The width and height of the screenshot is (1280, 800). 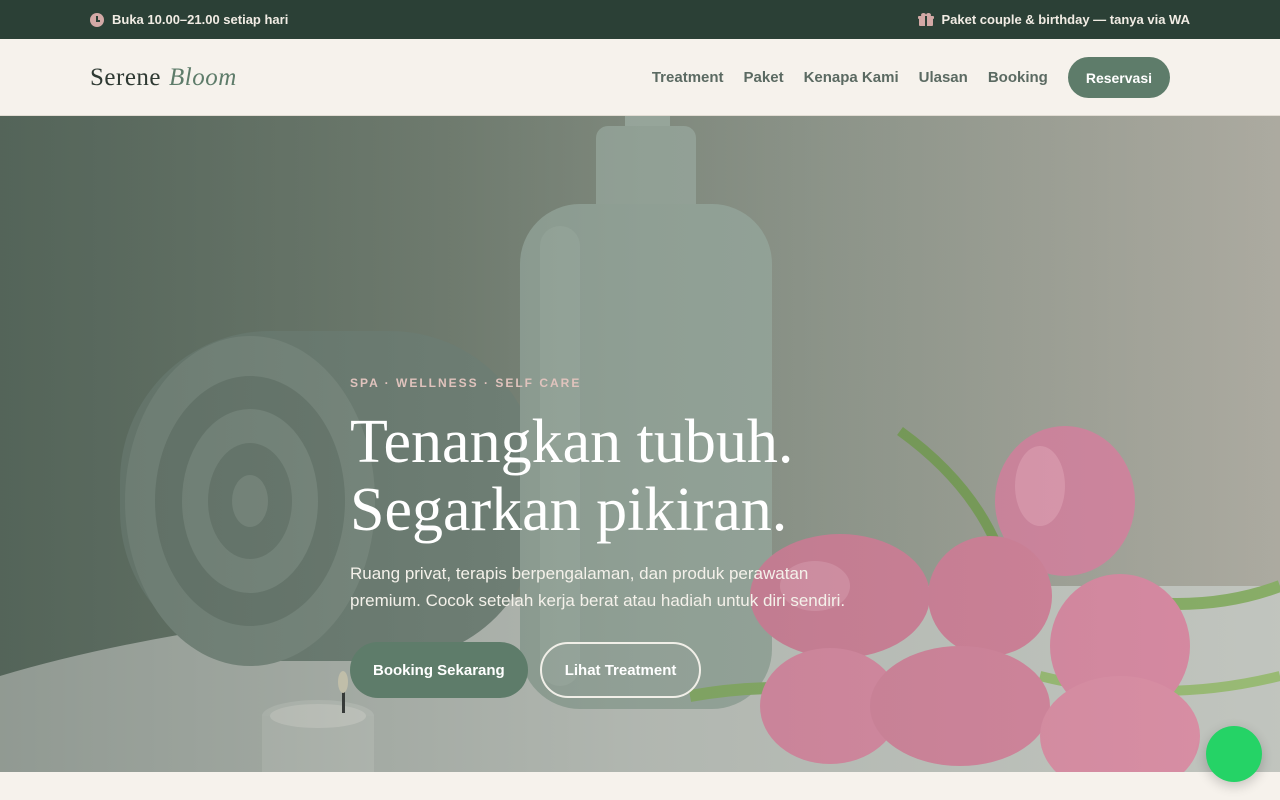 What do you see at coordinates (943, 77) in the screenshot?
I see `nav-link-ulasan: Ulasan` at bounding box center [943, 77].